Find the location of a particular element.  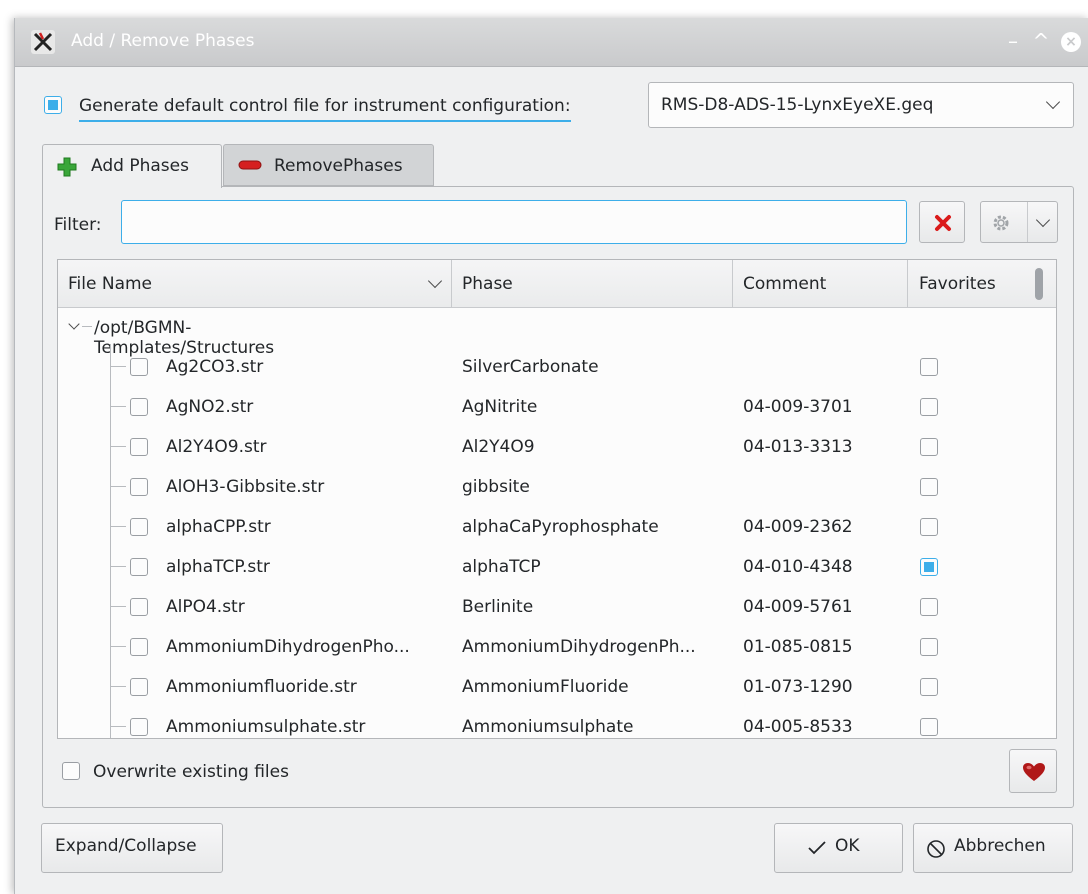

comment-cell: 04-009-2362 is located at coordinates (798, 527).